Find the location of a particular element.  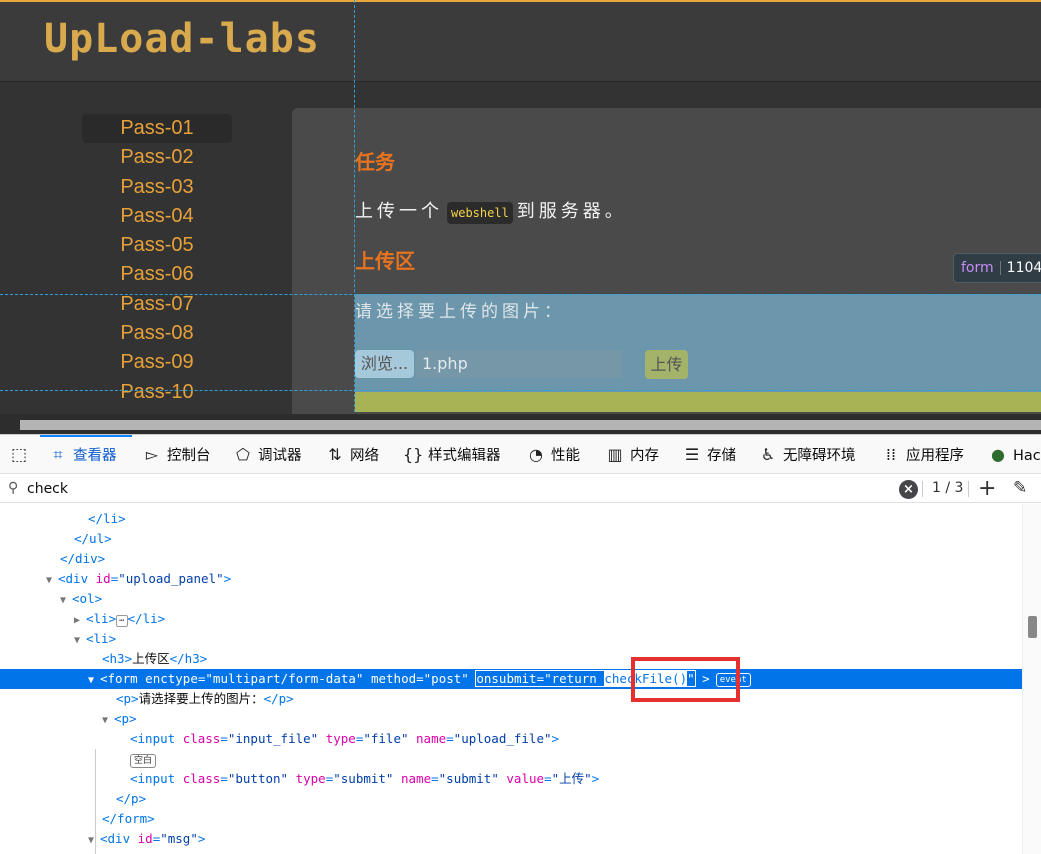

whitespace-badge: 空白 is located at coordinates (143, 761).